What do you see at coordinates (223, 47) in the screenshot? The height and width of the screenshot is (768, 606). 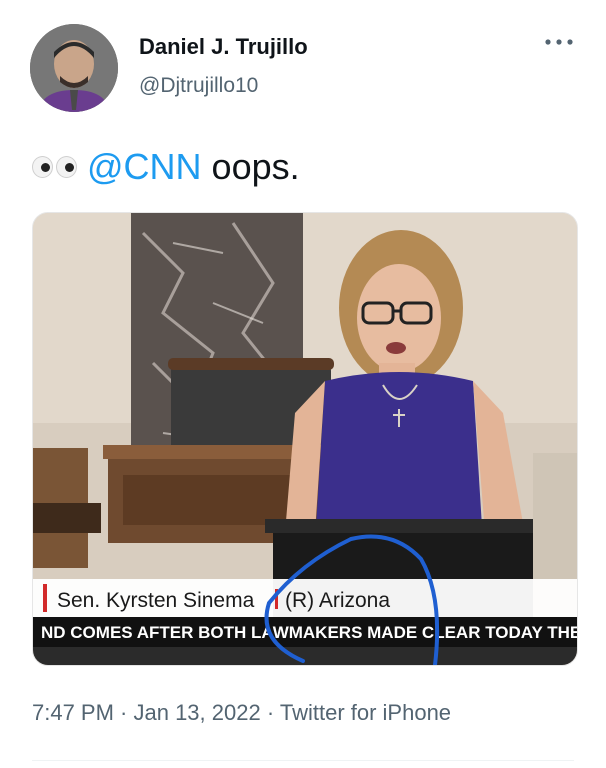 I see `author-name: Daniel J. Trujillo` at bounding box center [223, 47].